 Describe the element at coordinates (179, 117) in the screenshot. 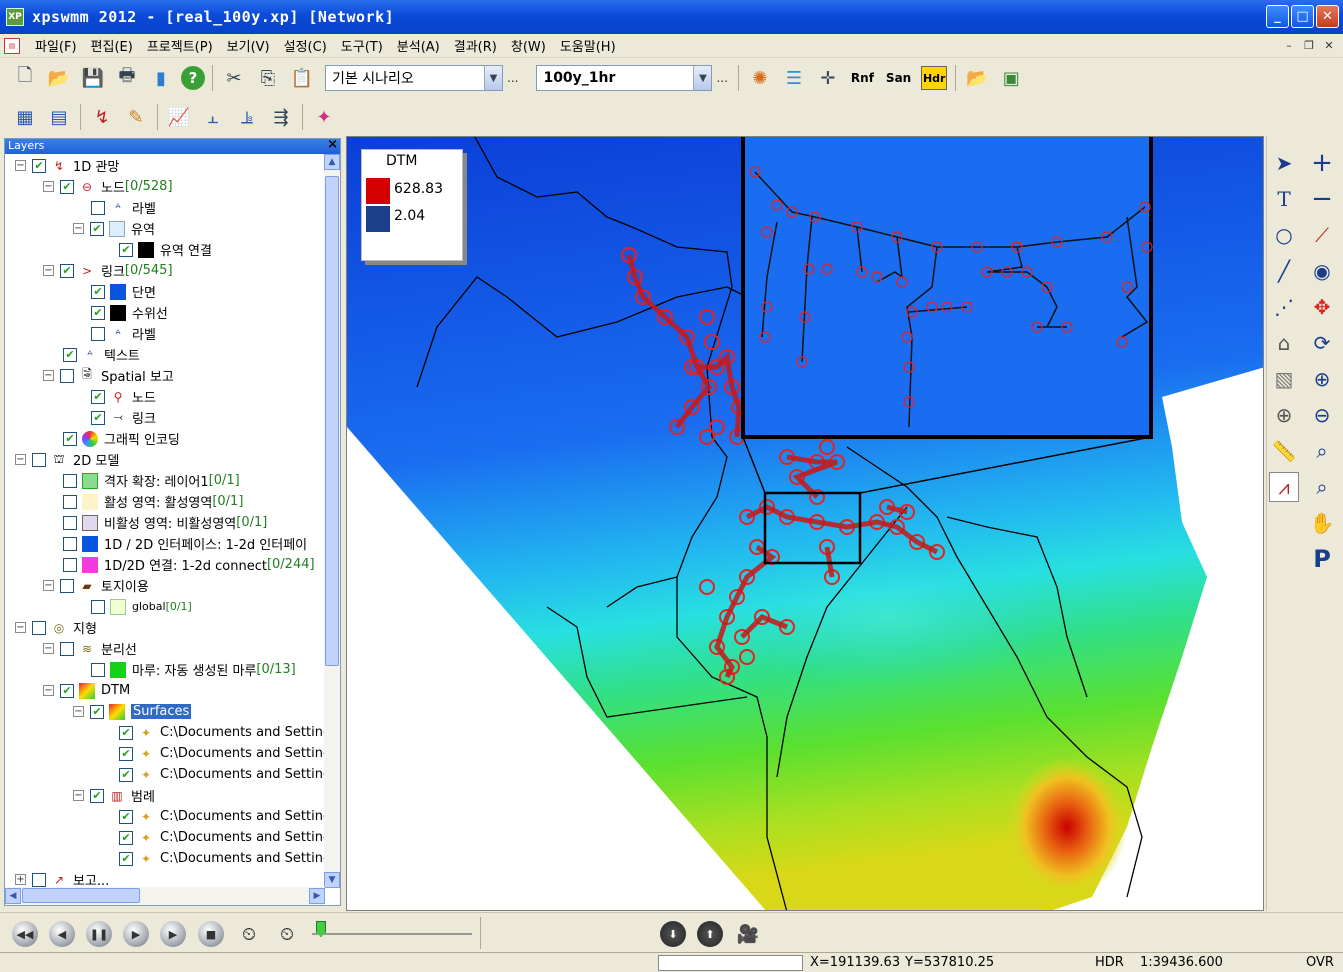

I see `graph-icon: 📈` at that location.